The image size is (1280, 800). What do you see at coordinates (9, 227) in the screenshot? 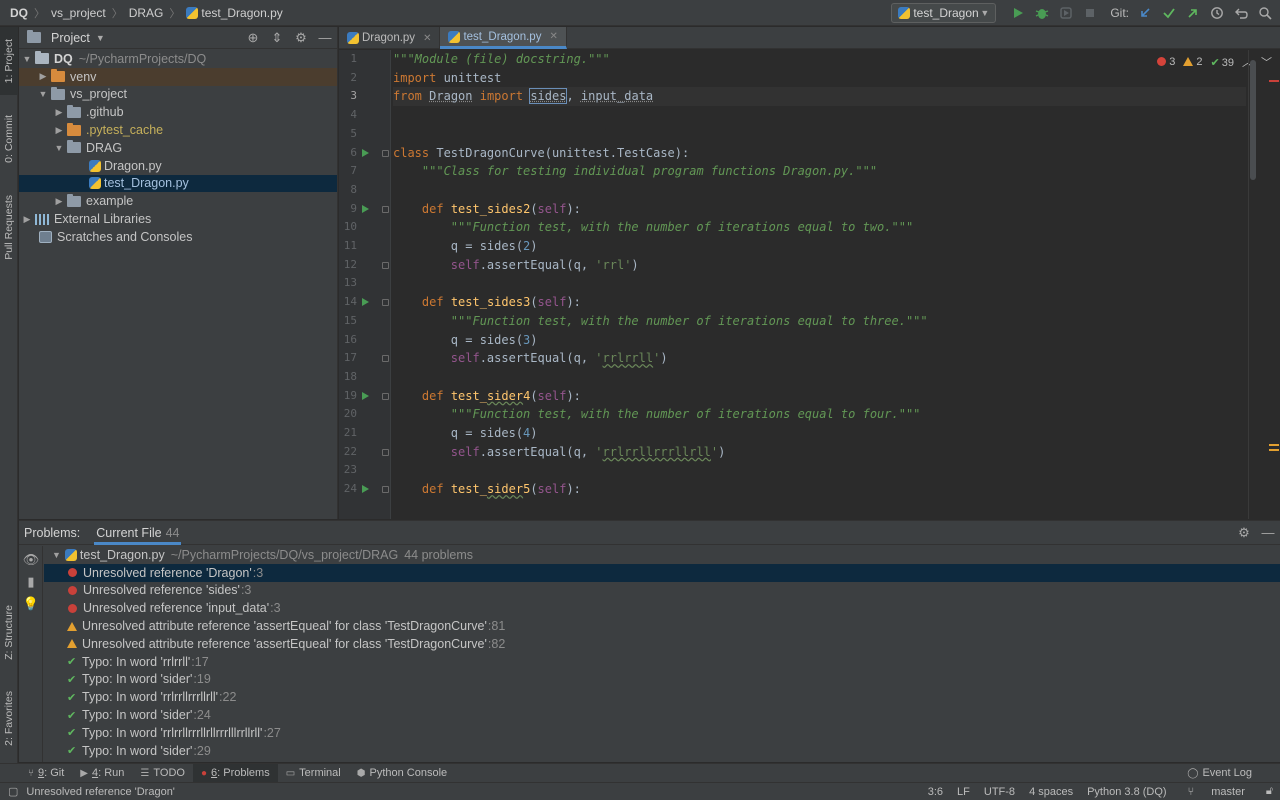
I see `tool-tab-pull-requests: Pull Requests` at bounding box center [9, 227].